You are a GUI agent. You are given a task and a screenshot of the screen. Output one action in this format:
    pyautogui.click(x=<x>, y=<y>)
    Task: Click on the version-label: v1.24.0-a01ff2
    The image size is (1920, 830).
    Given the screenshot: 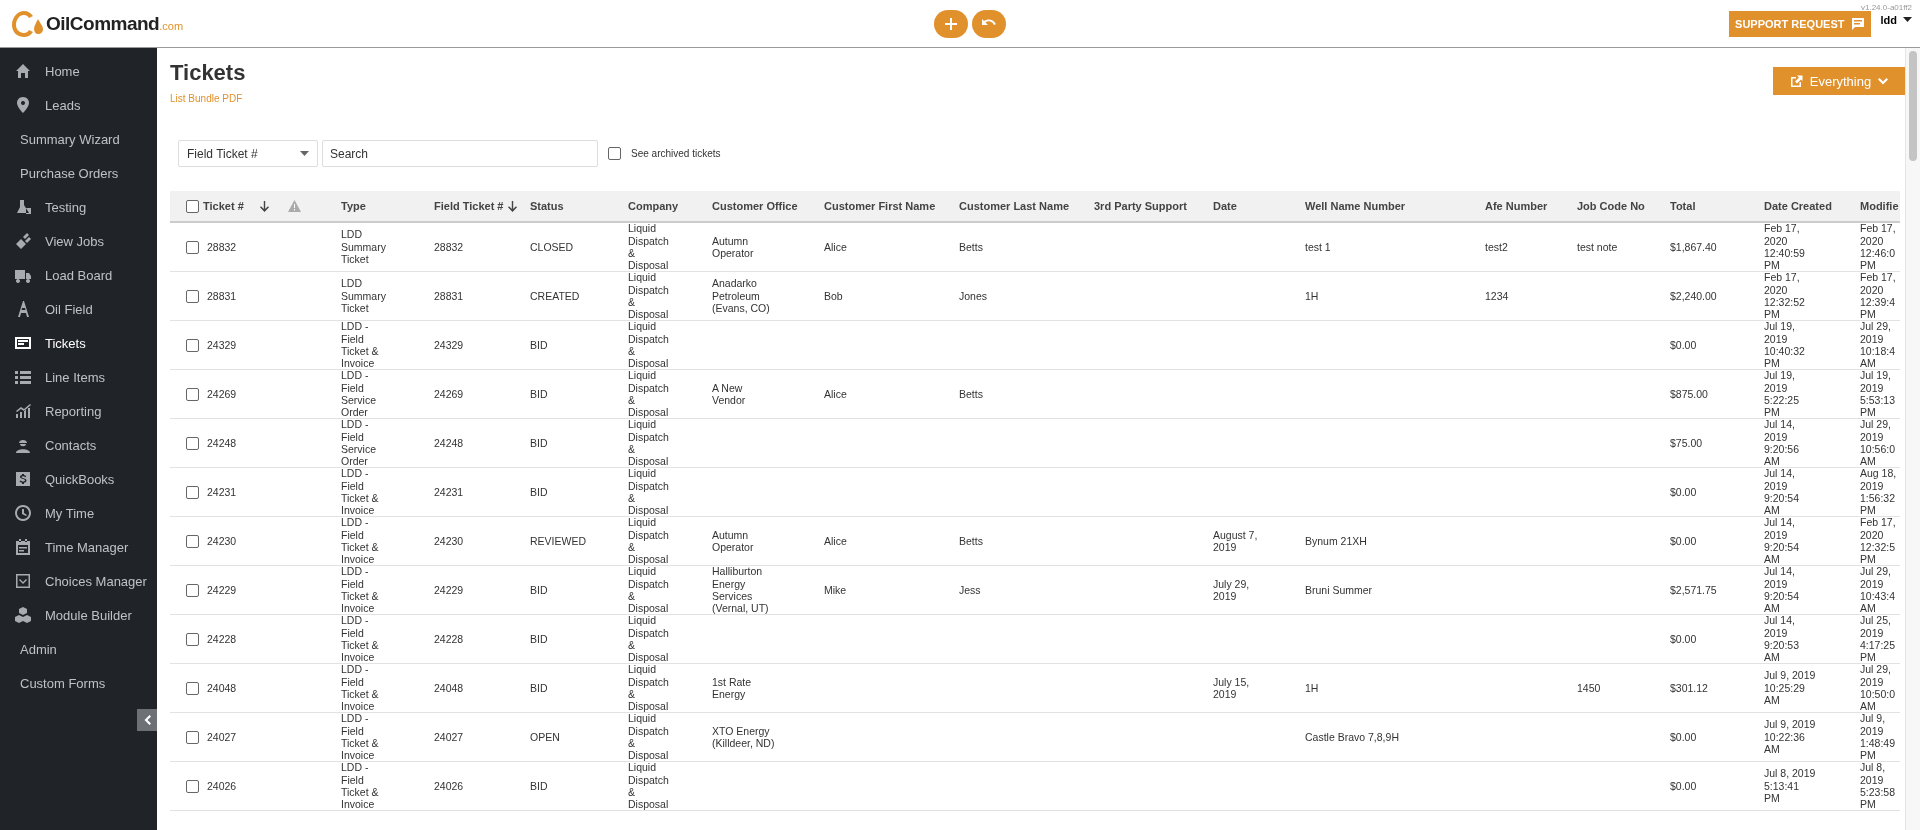 What is the action you would take?
    pyautogui.click(x=1886, y=7)
    